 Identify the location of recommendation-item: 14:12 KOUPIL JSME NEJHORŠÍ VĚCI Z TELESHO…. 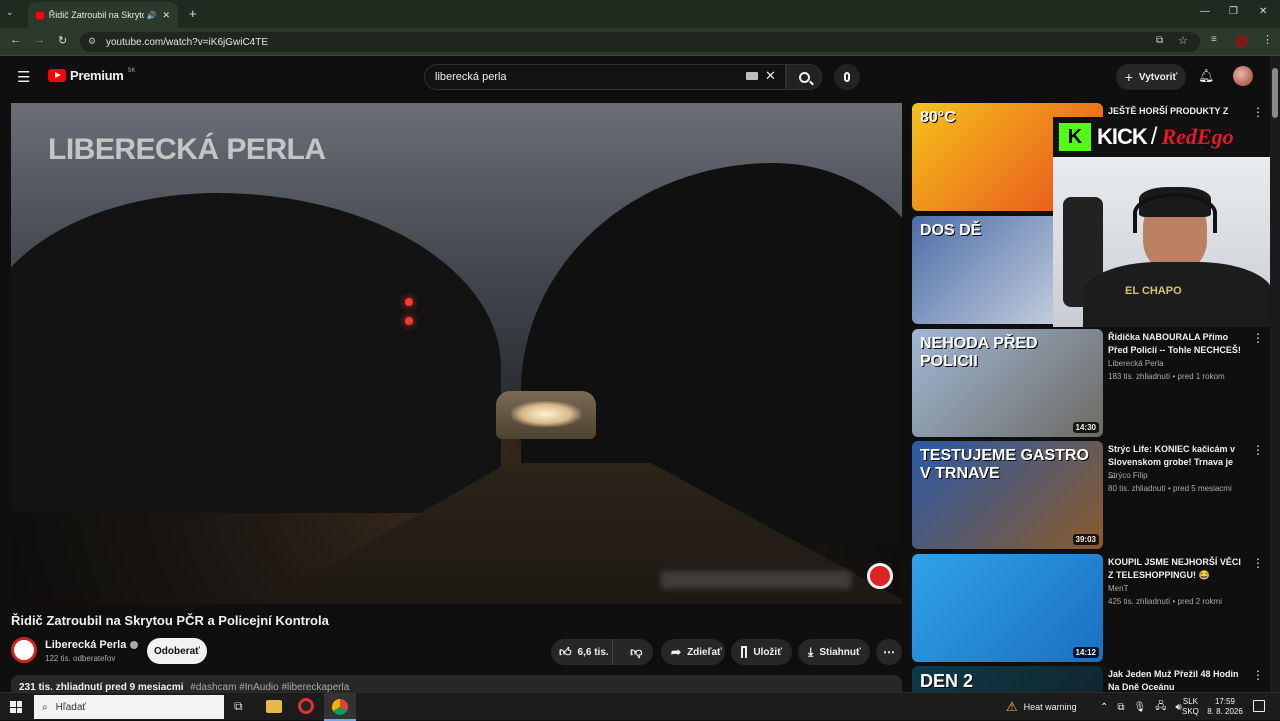
(1091, 608).